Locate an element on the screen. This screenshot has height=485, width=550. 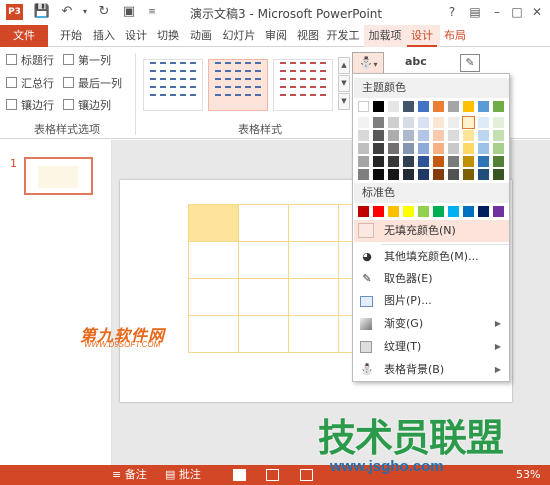
wordart-quick-styles: abc is located at coordinates (416, 61).